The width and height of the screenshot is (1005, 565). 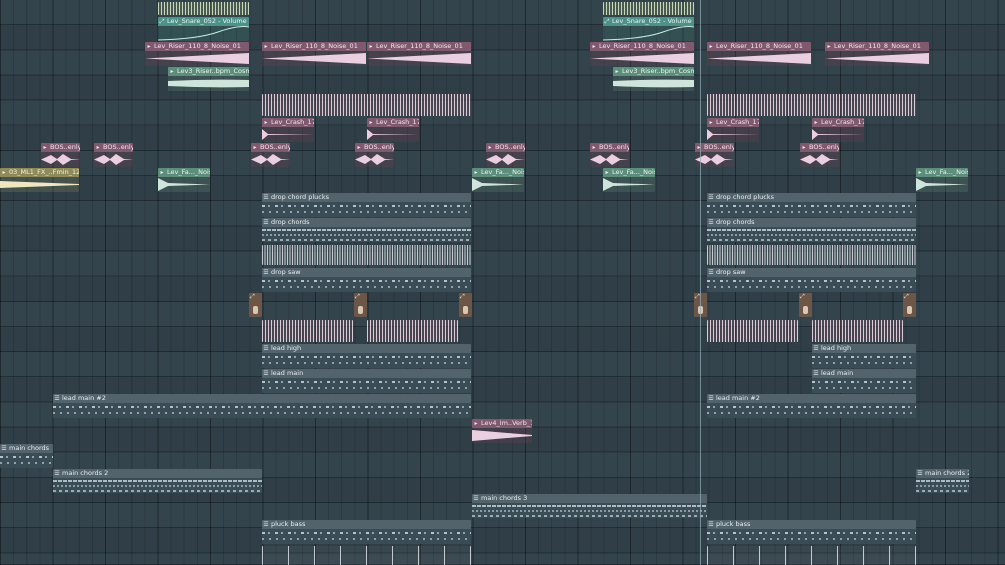 I want to click on audio-clip: ▸ 03_ML1_FX_..Fmin_120, so click(x=39, y=180).